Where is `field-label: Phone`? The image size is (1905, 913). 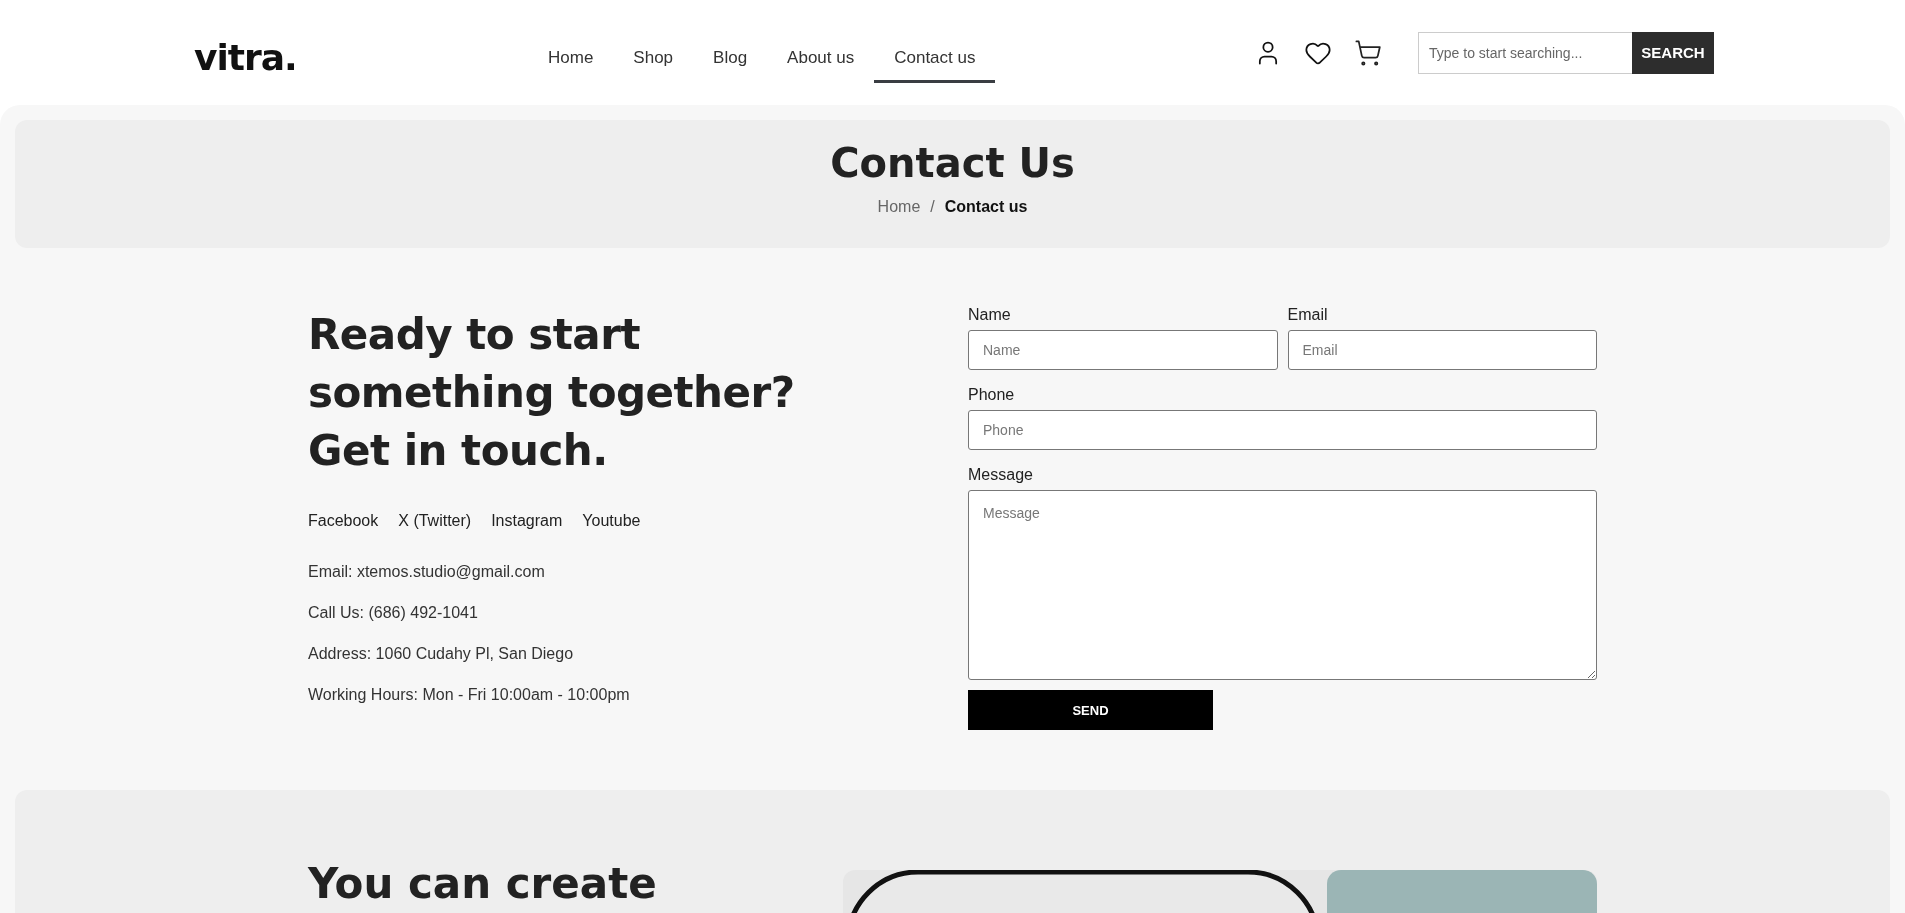
field-label: Phone is located at coordinates (992, 395).